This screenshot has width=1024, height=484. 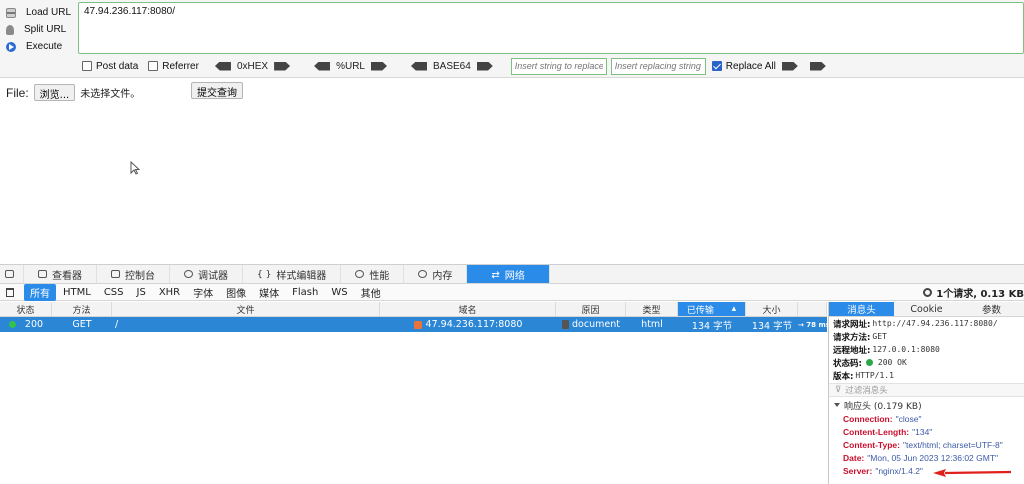 What do you see at coordinates (206, 274) in the screenshot?
I see `tab-debugger: 调试器` at bounding box center [206, 274].